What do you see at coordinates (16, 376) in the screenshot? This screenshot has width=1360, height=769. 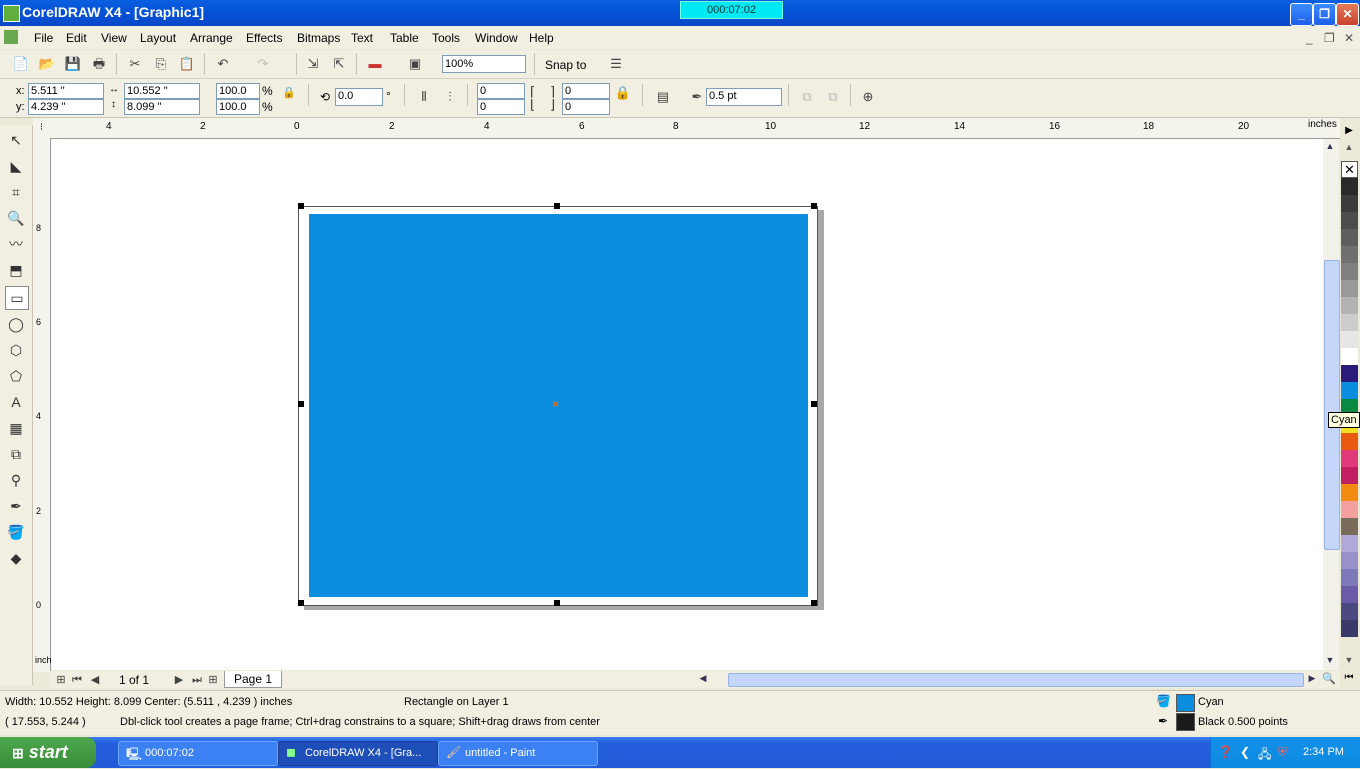 I see `basic-shapes-tool-icon: ⬠` at bounding box center [16, 376].